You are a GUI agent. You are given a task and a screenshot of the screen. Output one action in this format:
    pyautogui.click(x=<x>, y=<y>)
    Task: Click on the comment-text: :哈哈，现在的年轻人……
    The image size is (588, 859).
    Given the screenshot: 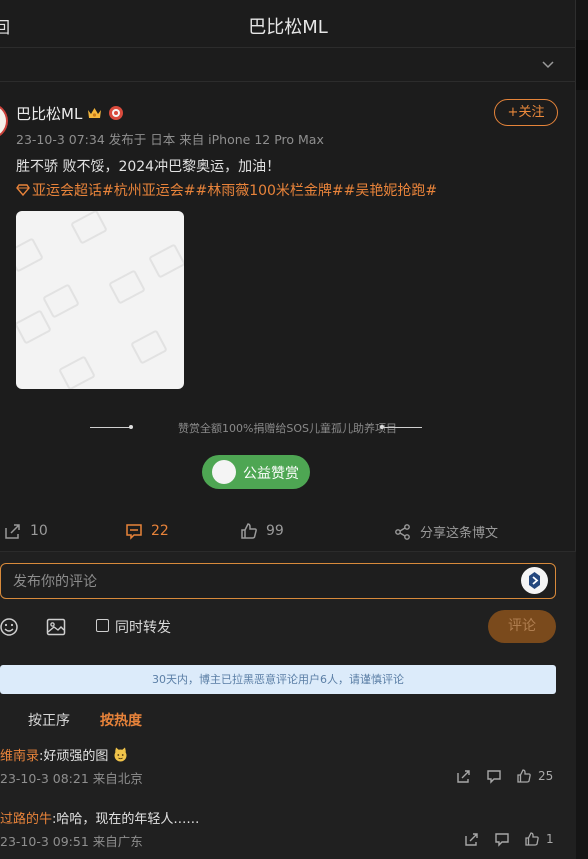 What is the action you would take?
    pyautogui.click(x=126, y=819)
    